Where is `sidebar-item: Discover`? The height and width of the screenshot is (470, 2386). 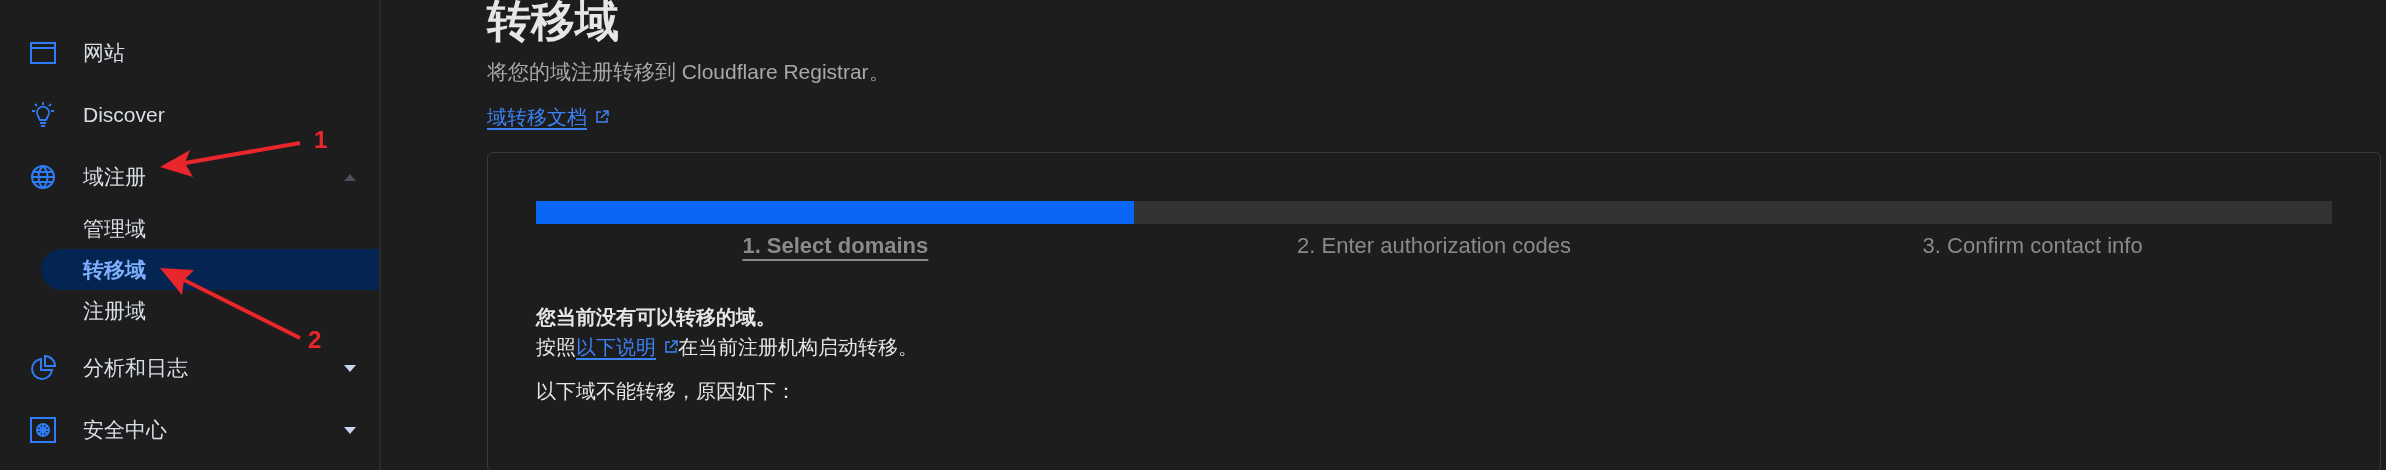
sidebar-item: Discover is located at coordinates (124, 115).